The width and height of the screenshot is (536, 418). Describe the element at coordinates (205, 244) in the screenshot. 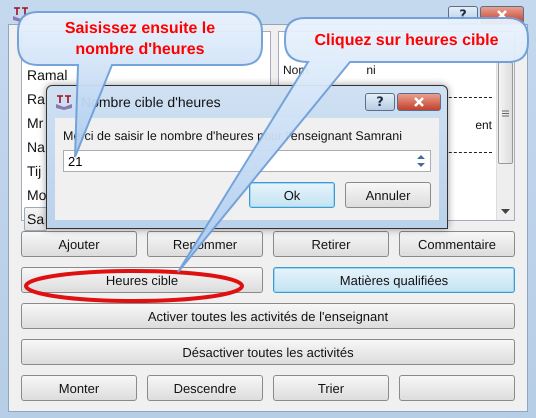

I see `action-button: Renommer` at that location.